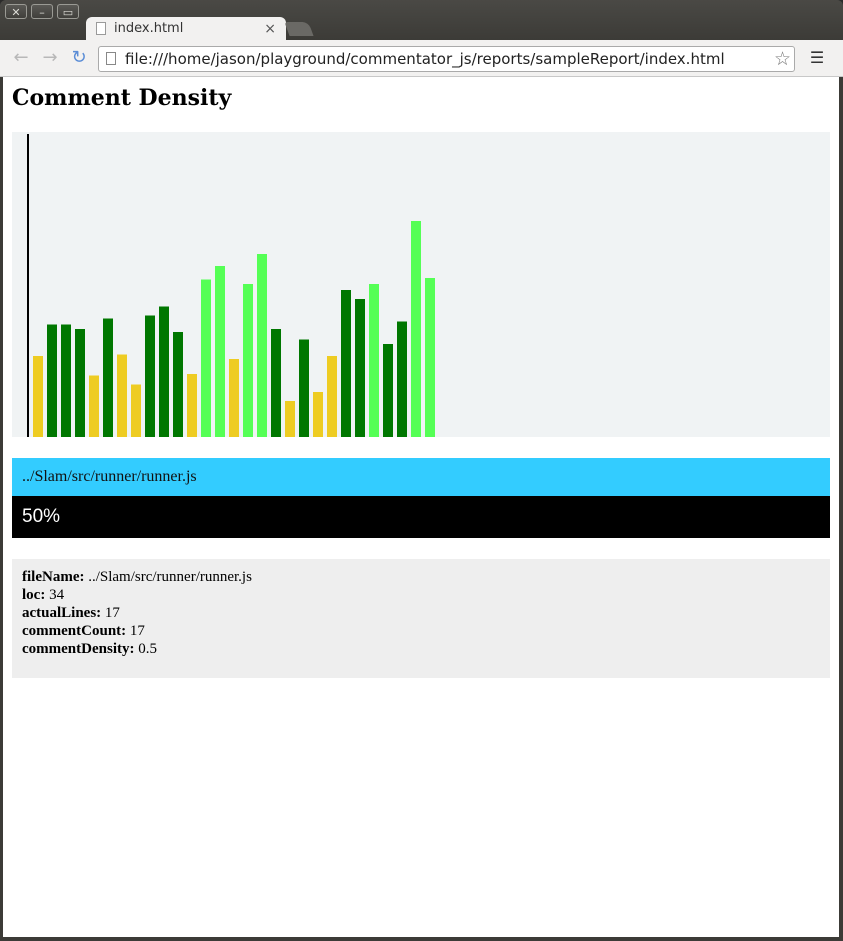 The image size is (843, 941). What do you see at coordinates (421, 595) in the screenshot?
I see `detail-row-loc: loc: 34` at bounding box center [421, 595].